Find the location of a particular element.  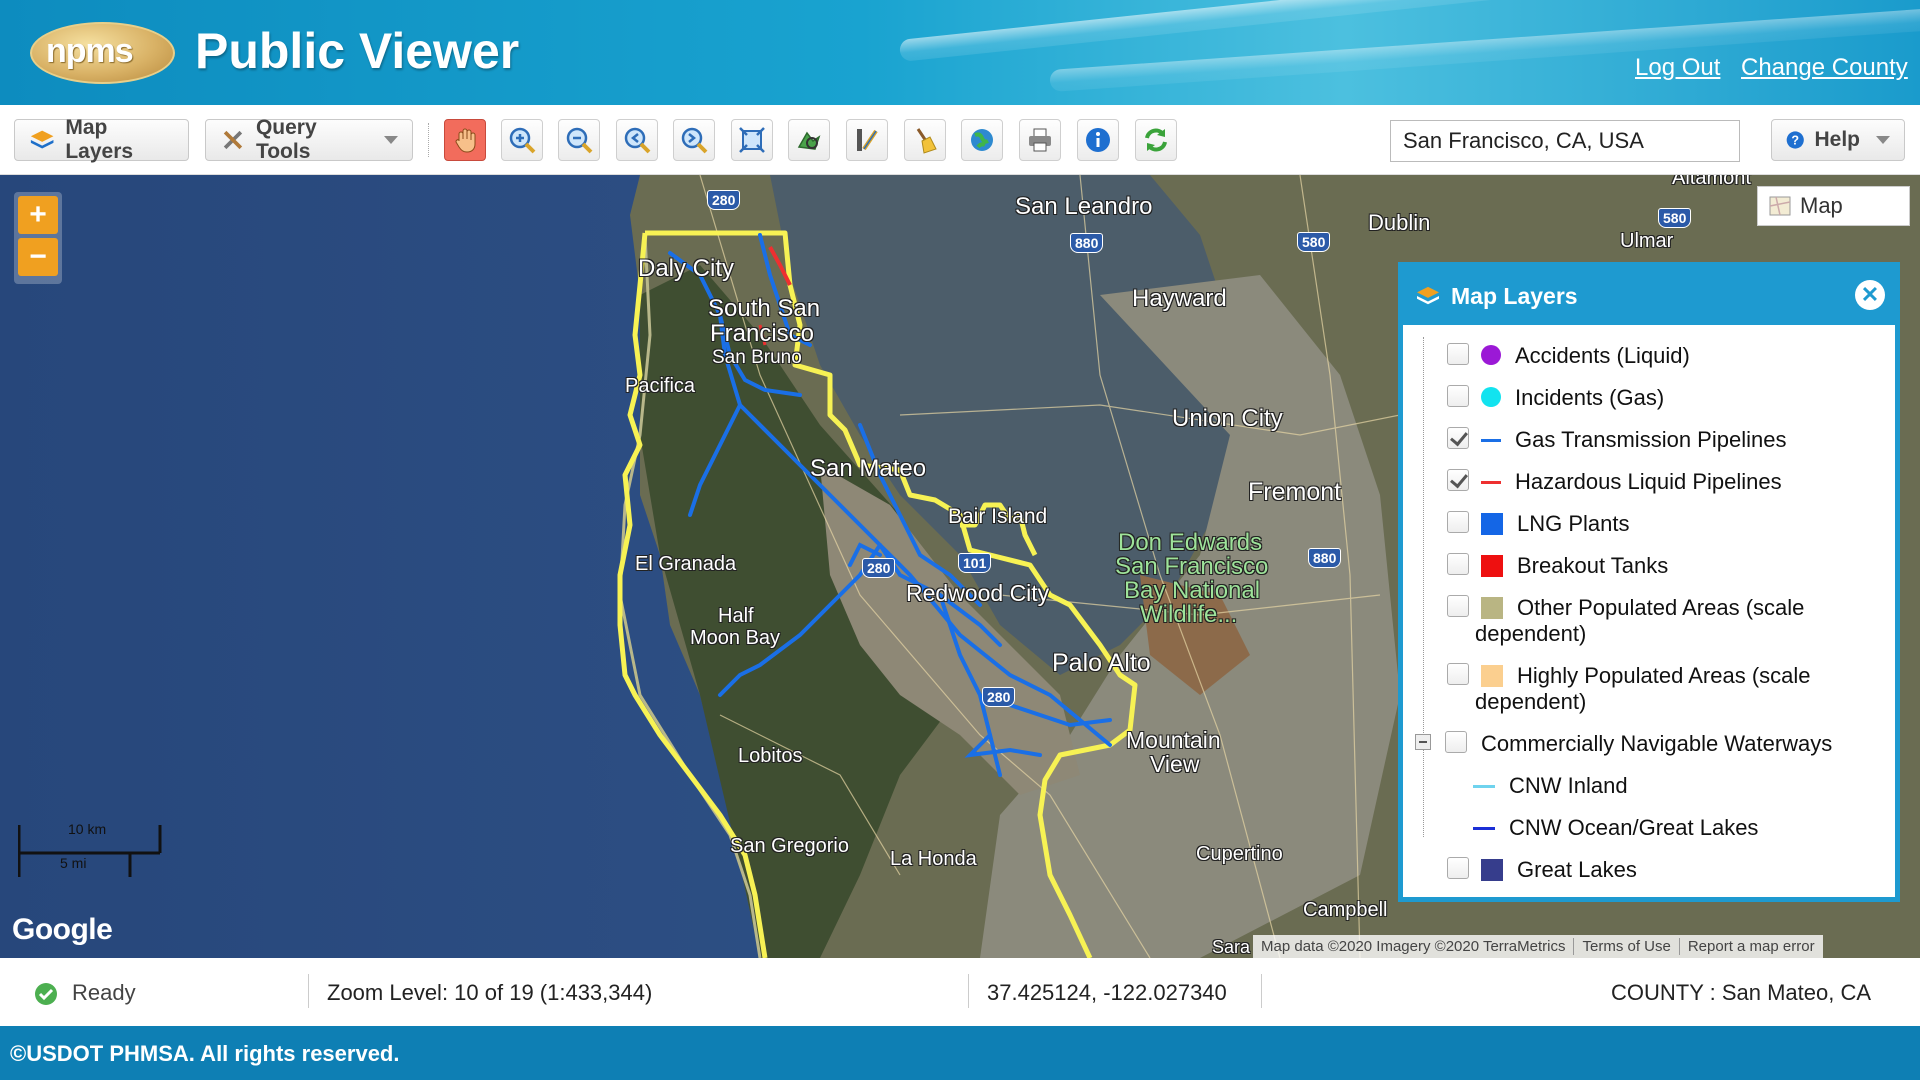

place-label: San Leandro is located at coordinates (1084, 206).